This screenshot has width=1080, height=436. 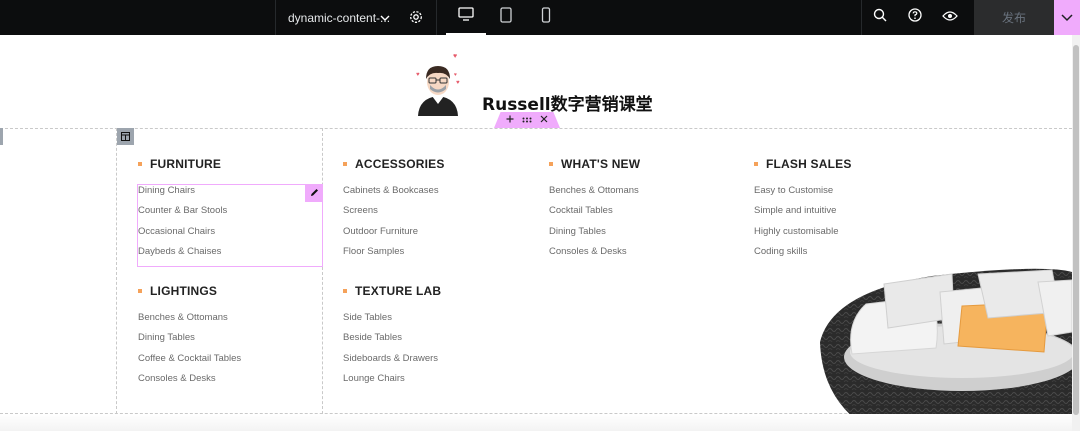 I want to click on section-edge-marker, so click(x=1, y=136).